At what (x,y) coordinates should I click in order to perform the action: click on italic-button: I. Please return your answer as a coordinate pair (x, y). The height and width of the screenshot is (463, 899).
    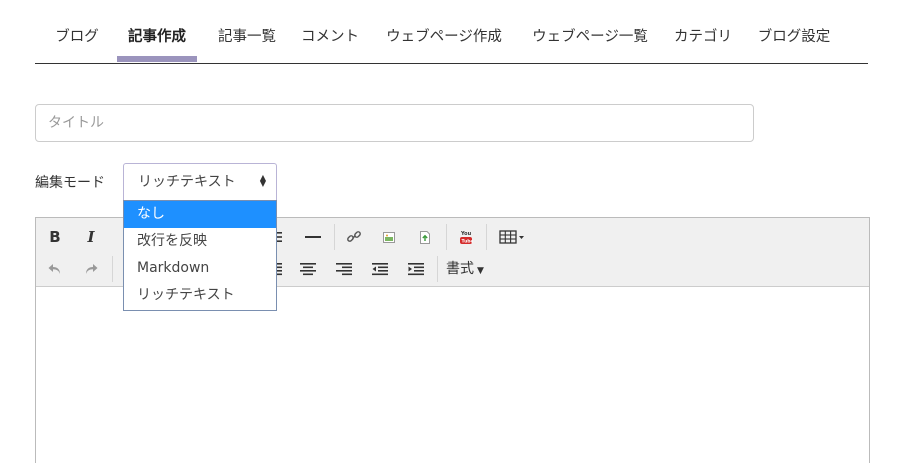
    Looking at the image, I should click on (91, 237).